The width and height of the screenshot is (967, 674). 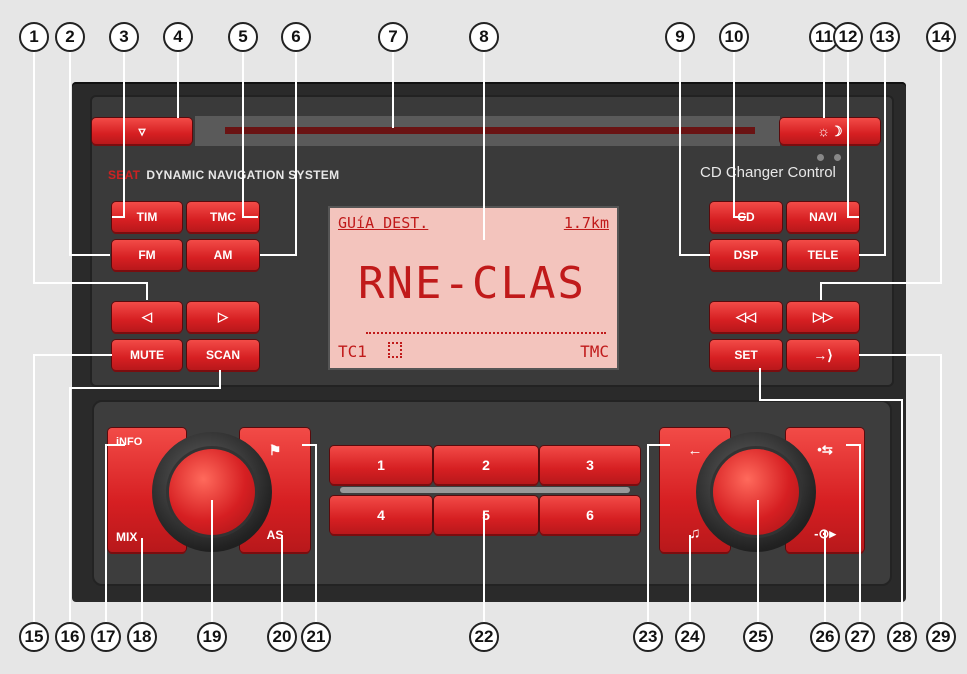 I want to click on callout-1: 1, so click(x=34, y=37).